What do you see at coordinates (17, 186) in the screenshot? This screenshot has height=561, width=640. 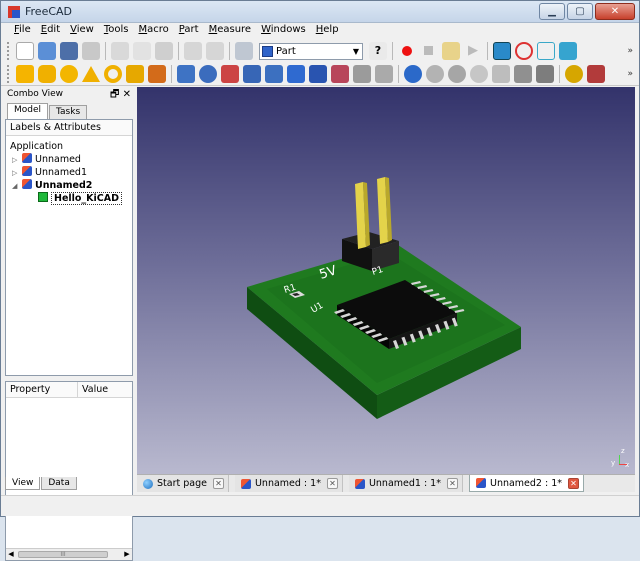 I see `collapse-arrow-icon: ◢` at bounding box center [17, 186].